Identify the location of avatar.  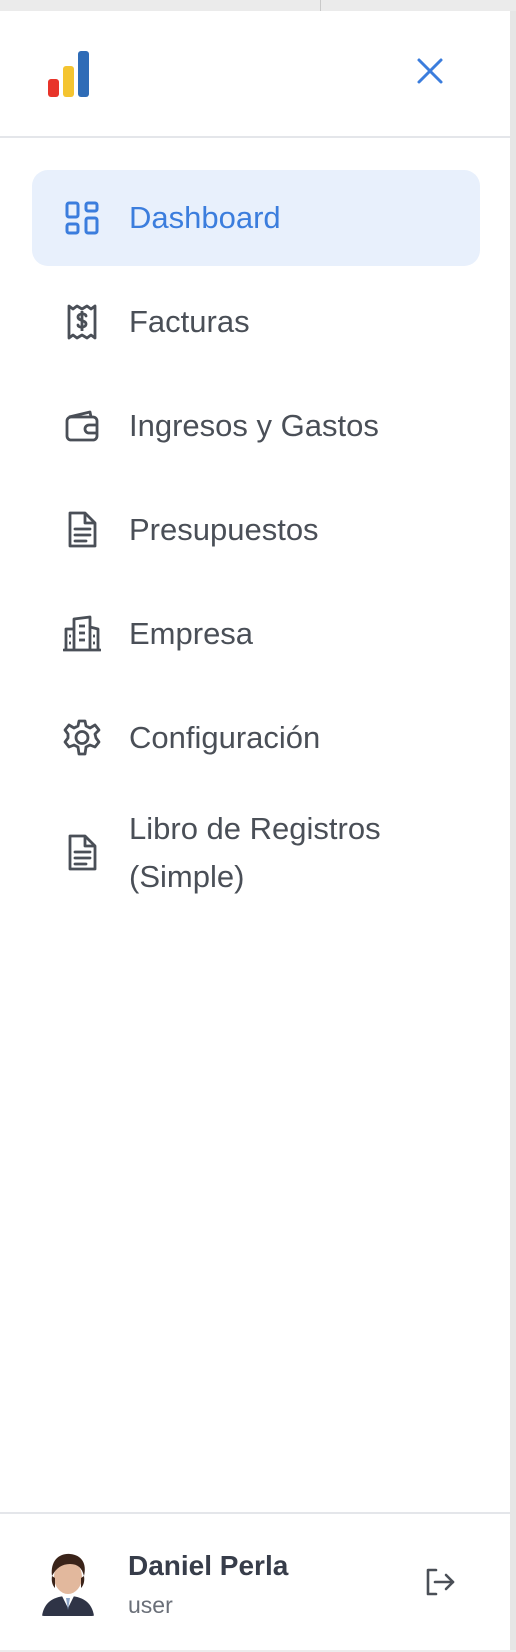
(68, 1583).